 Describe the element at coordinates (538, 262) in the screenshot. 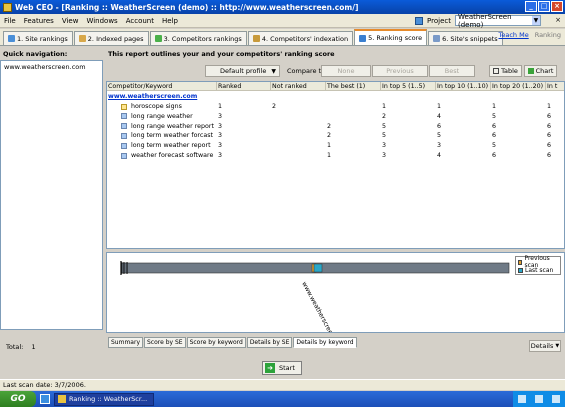

I see `legend-item: Previous scan` at that location.